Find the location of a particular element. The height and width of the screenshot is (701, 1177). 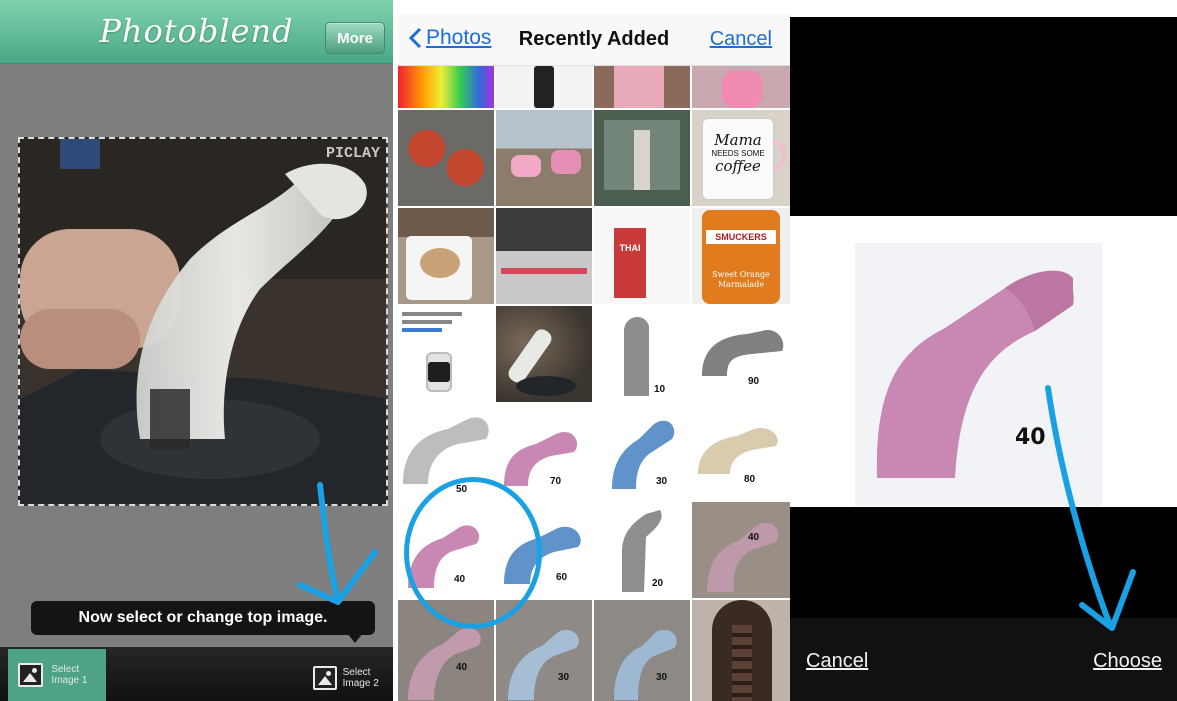

photo-thumb: 80 is located at coordinates (741, 452).